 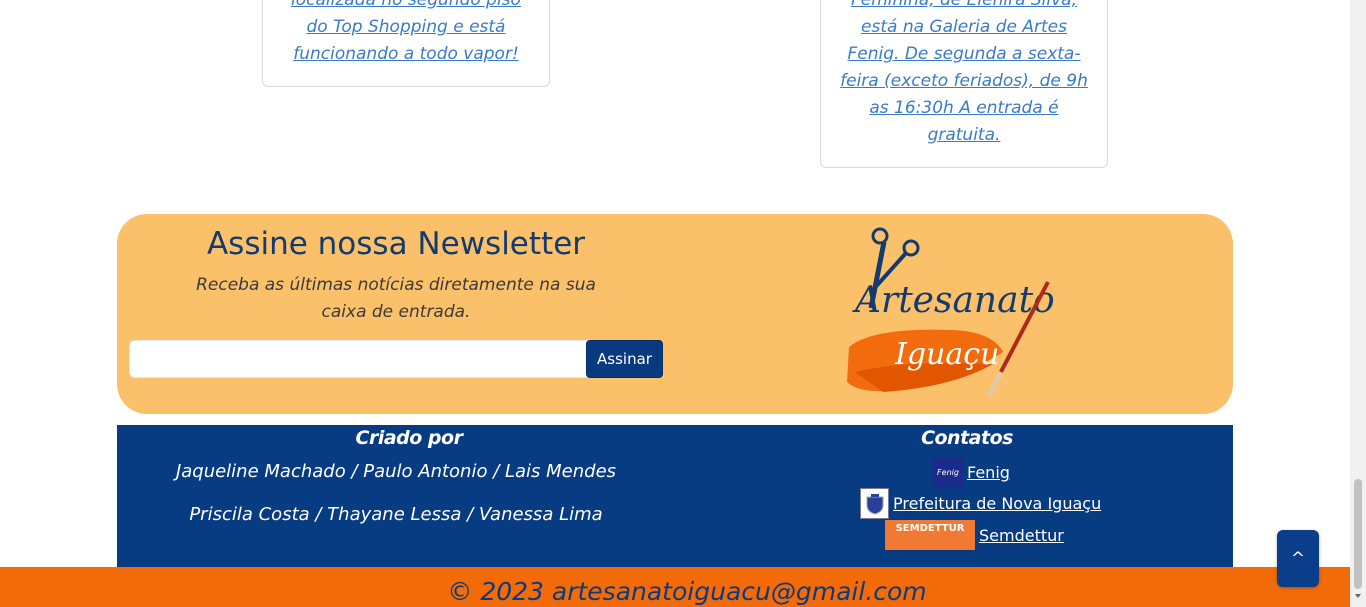 What do you see at coordinates (1358, 303) in the screenshot?
I see `vertical-scrollbar` at bounding box center [1358, 303].